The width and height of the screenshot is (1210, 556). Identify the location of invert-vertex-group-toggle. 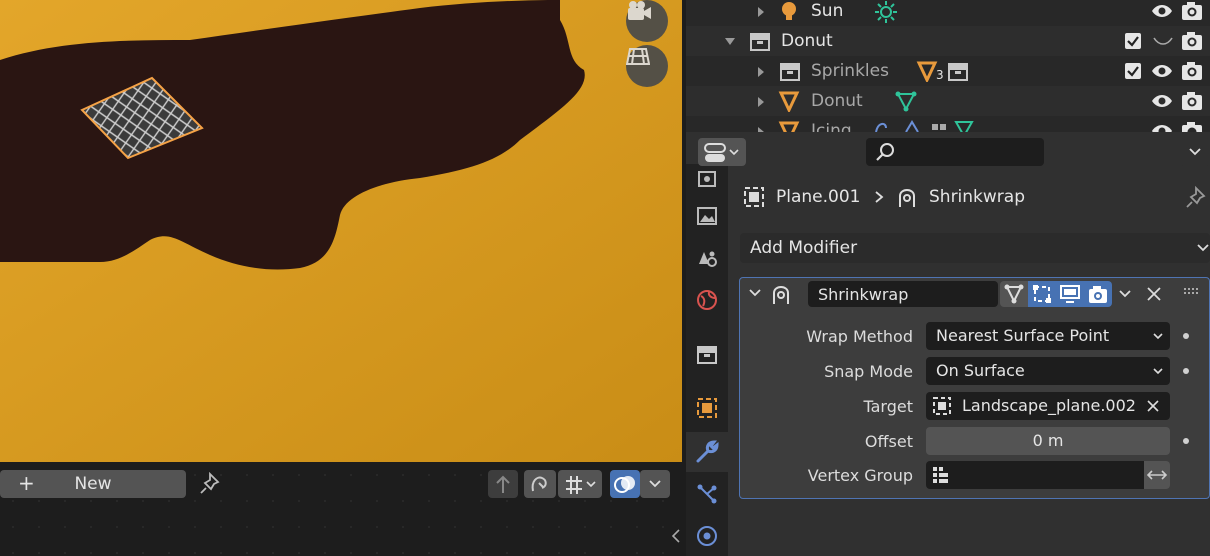
(1157, 475).